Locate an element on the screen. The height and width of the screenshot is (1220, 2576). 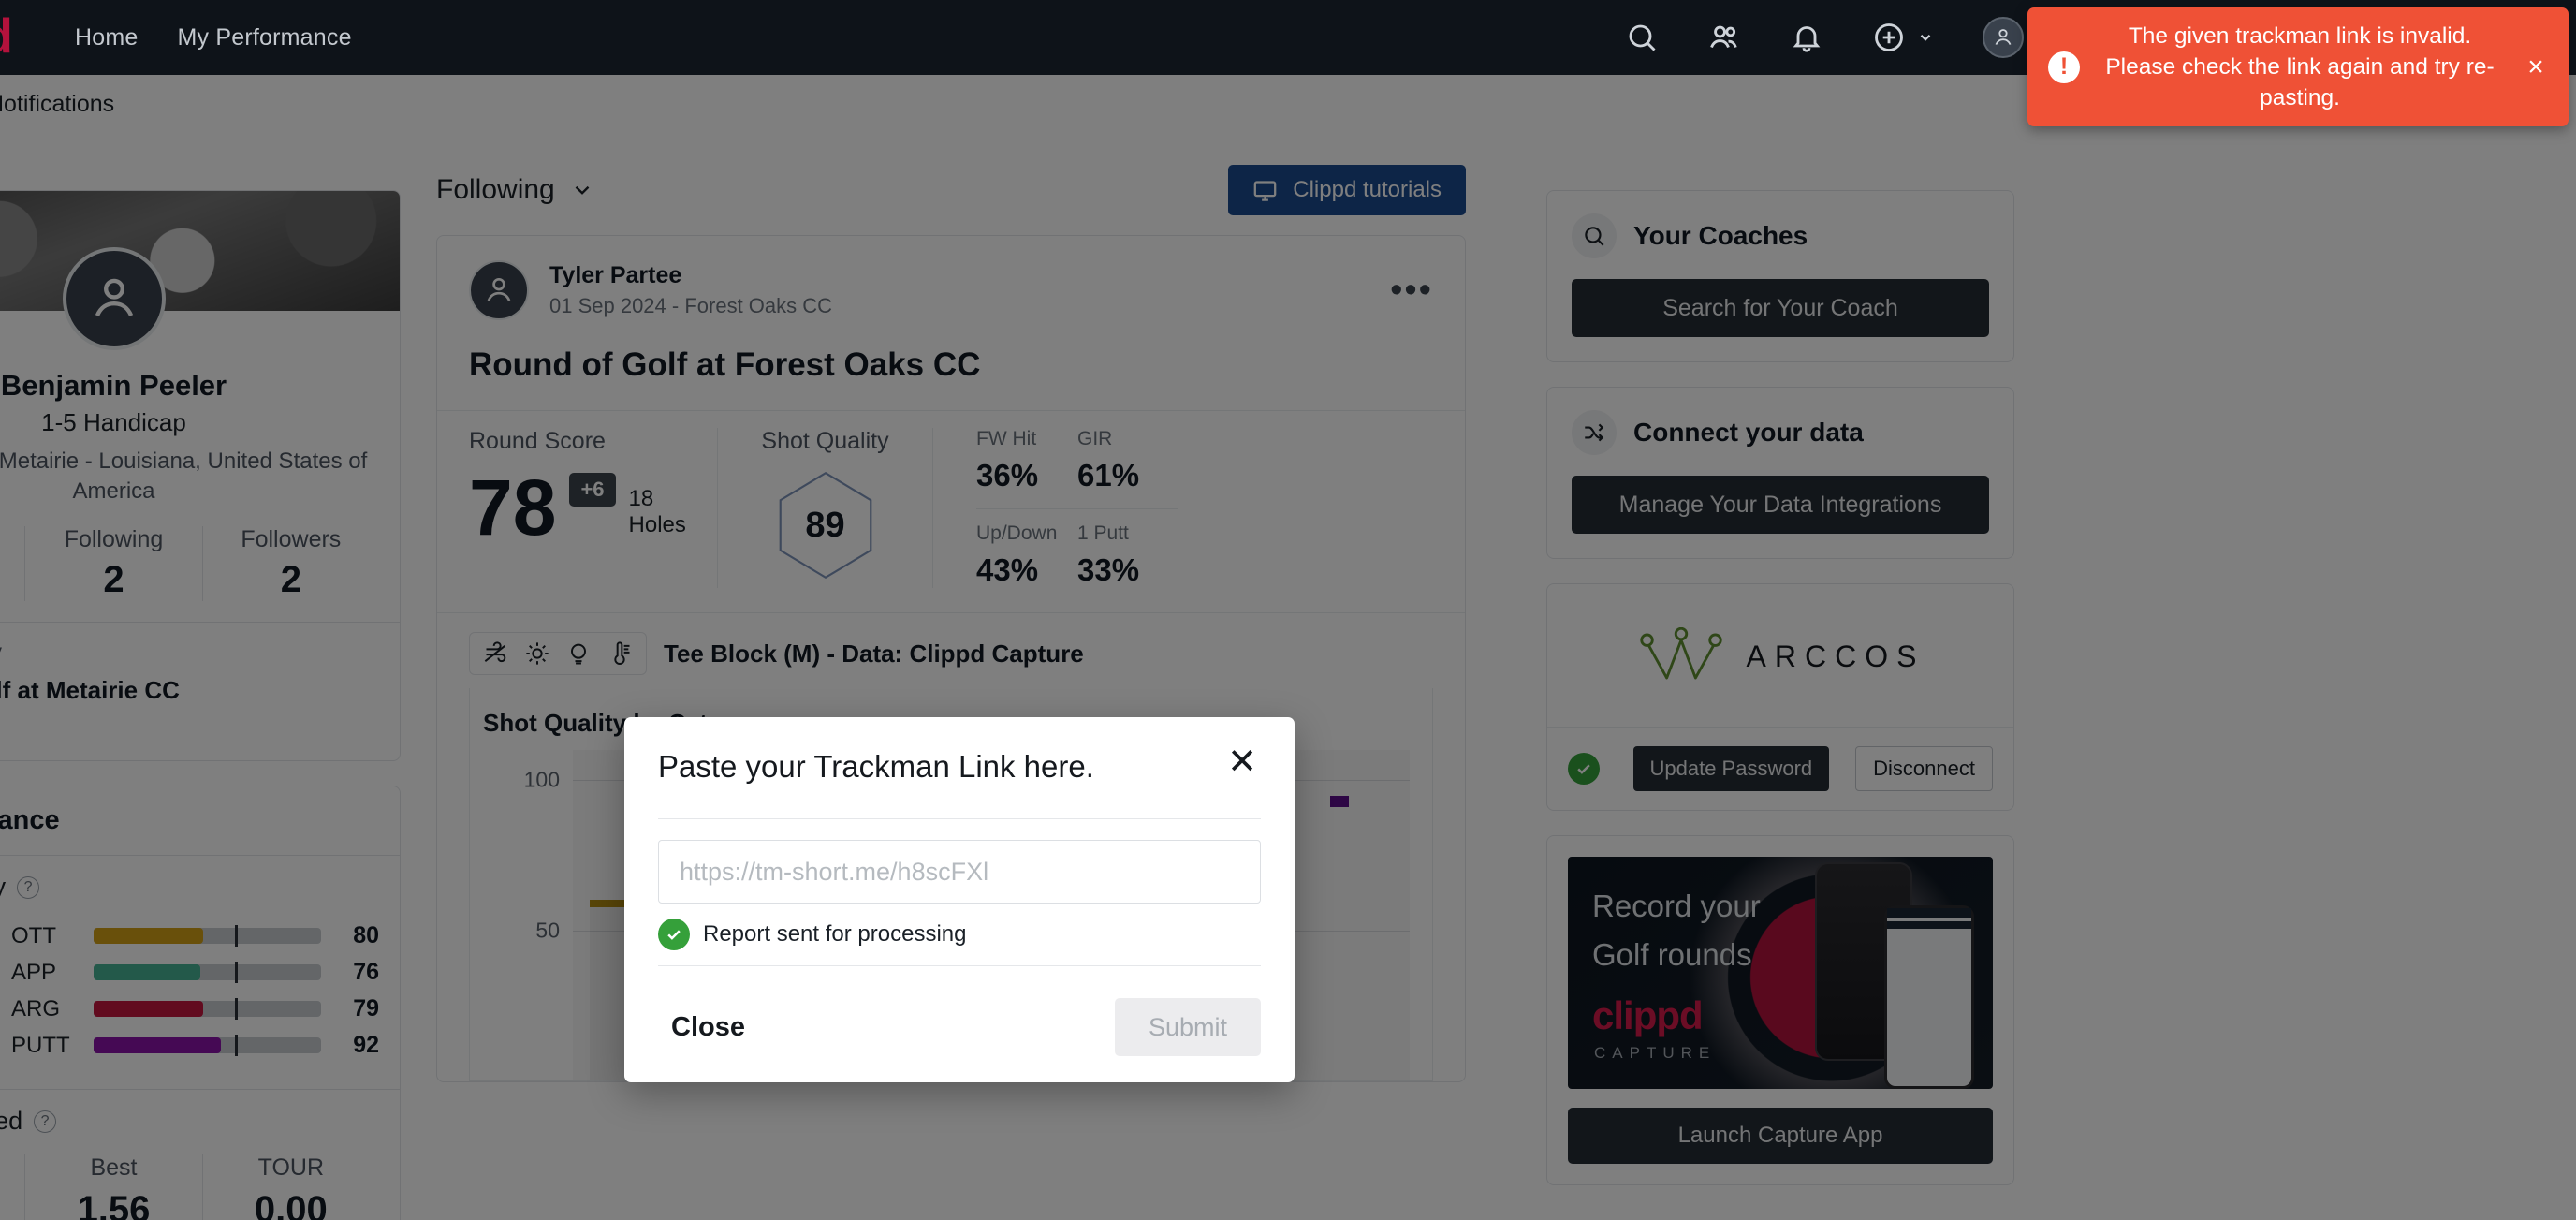
modal-divider-top is located at coordinates (960, 818).